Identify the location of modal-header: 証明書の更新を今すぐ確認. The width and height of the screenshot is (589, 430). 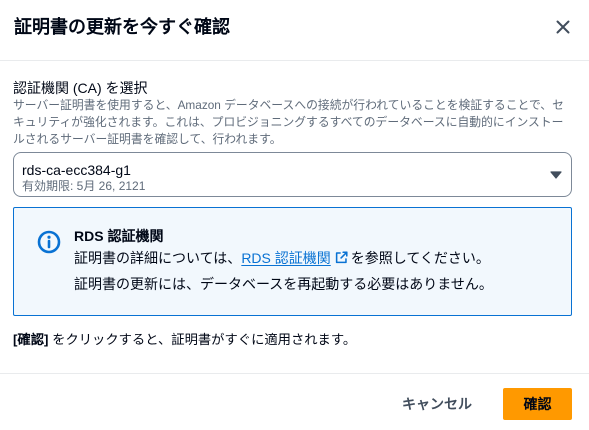
(294, 30).